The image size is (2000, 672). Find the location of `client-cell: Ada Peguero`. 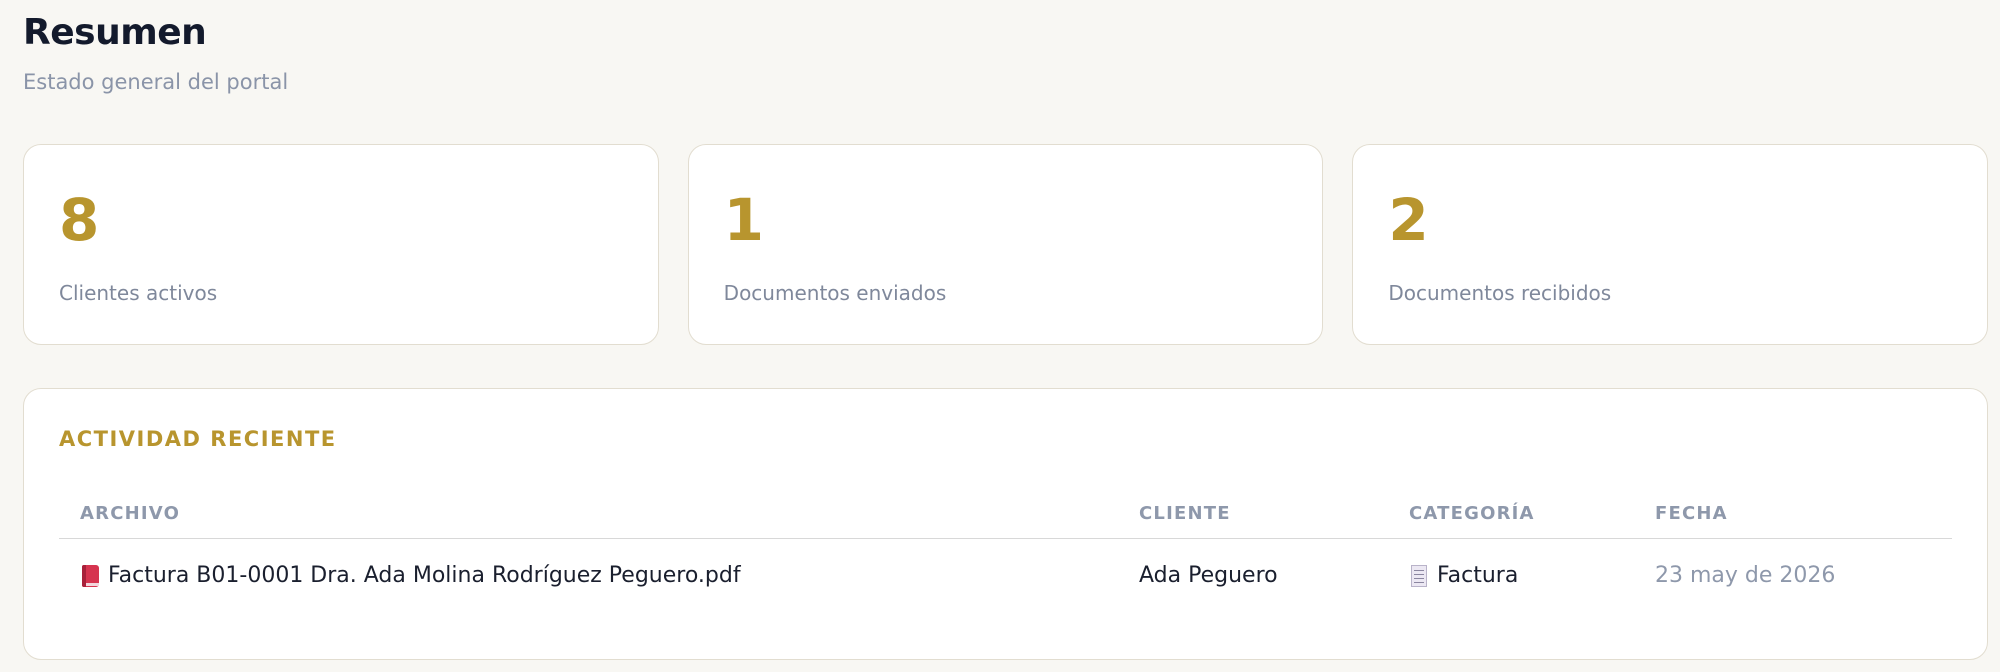

client-cell: Ada Peguero is located at coordinates (1208, 575).